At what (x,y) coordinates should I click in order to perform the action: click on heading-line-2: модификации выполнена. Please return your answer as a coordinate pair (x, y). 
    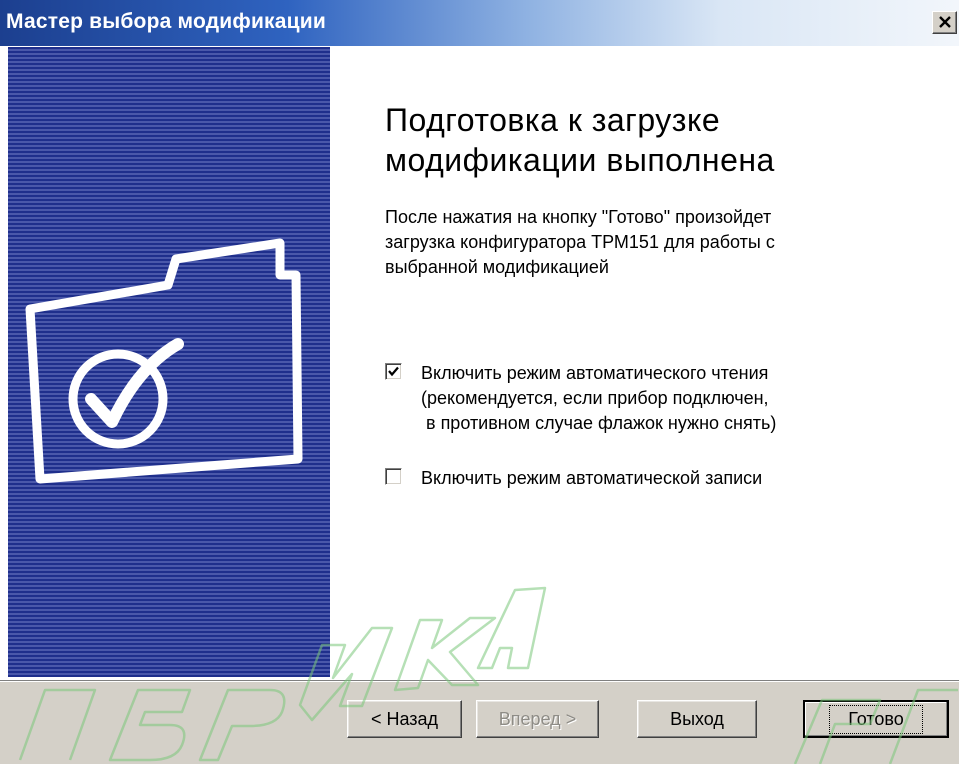
    Looking at the image, I should click on (580, 160).